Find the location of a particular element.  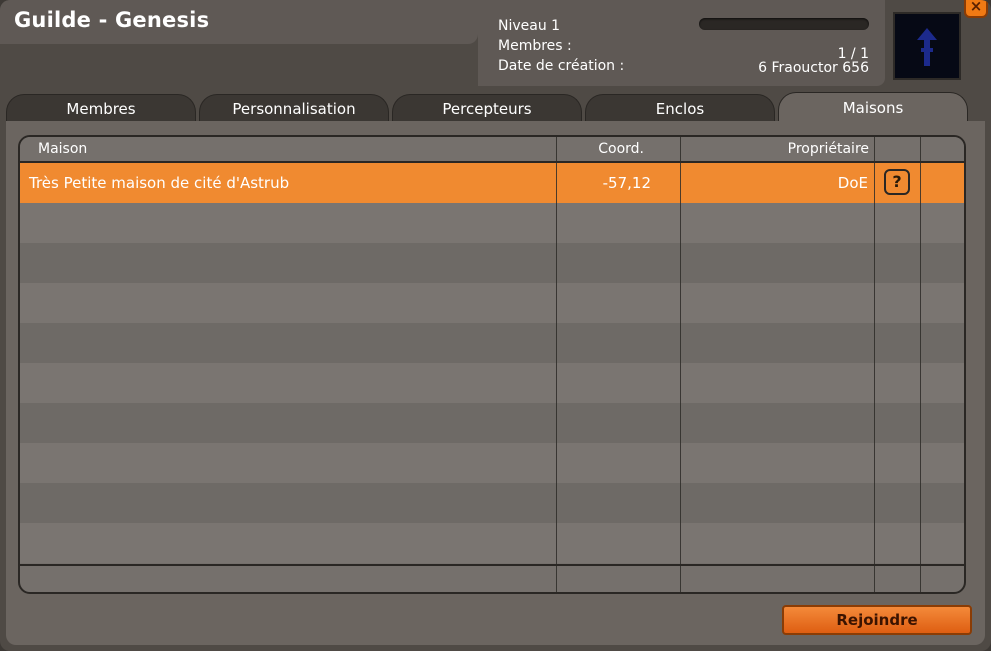

guild-emblem is located at coordinates (927, 46).